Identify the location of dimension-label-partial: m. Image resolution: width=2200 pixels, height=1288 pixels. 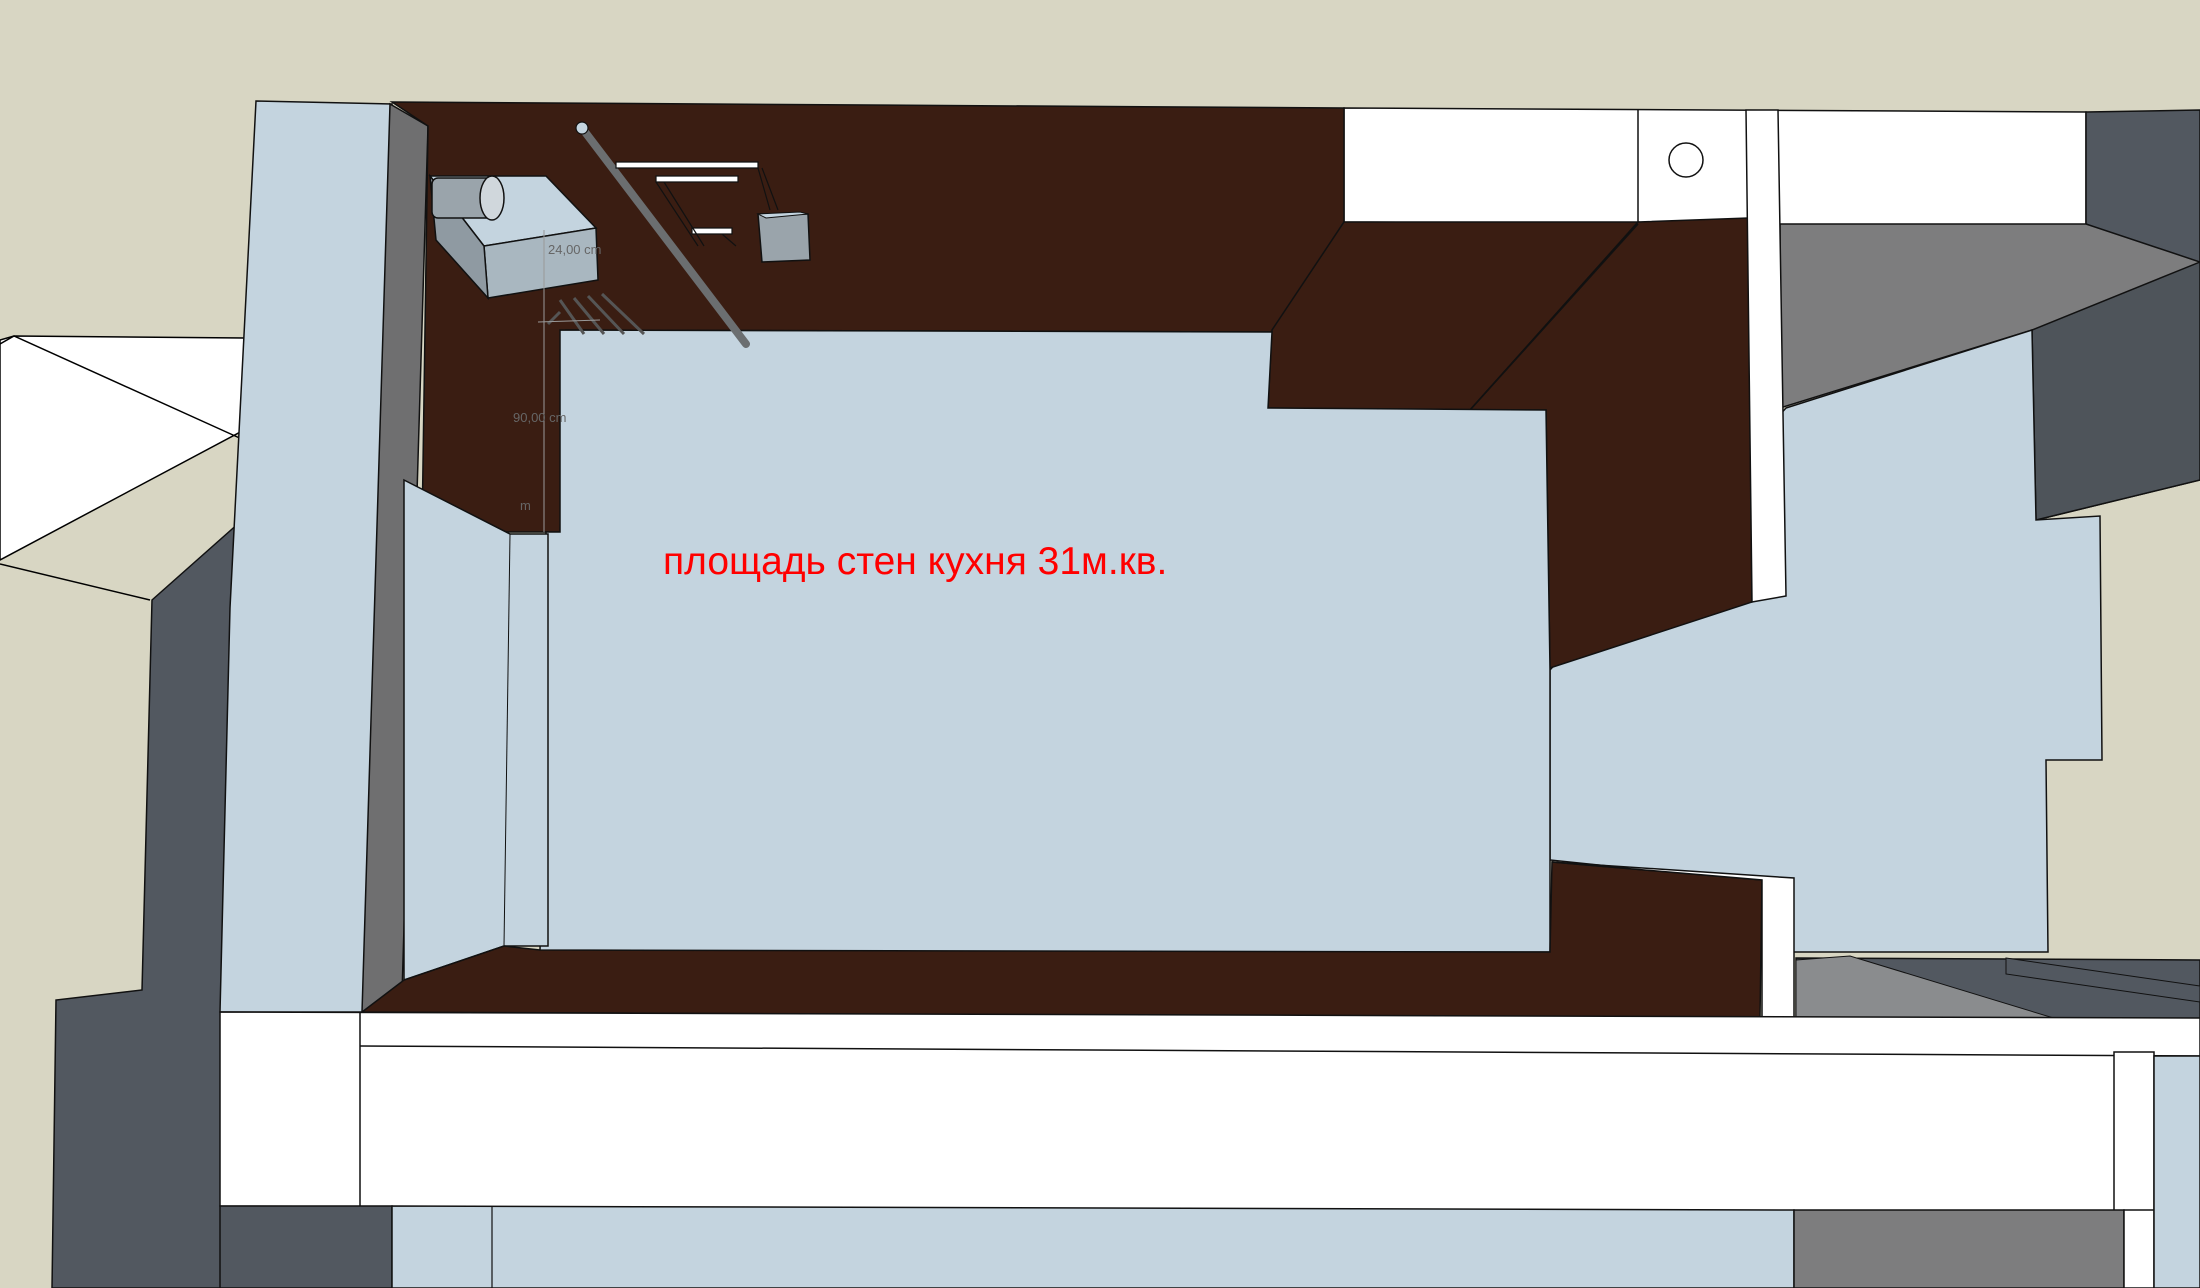
(525, 505).